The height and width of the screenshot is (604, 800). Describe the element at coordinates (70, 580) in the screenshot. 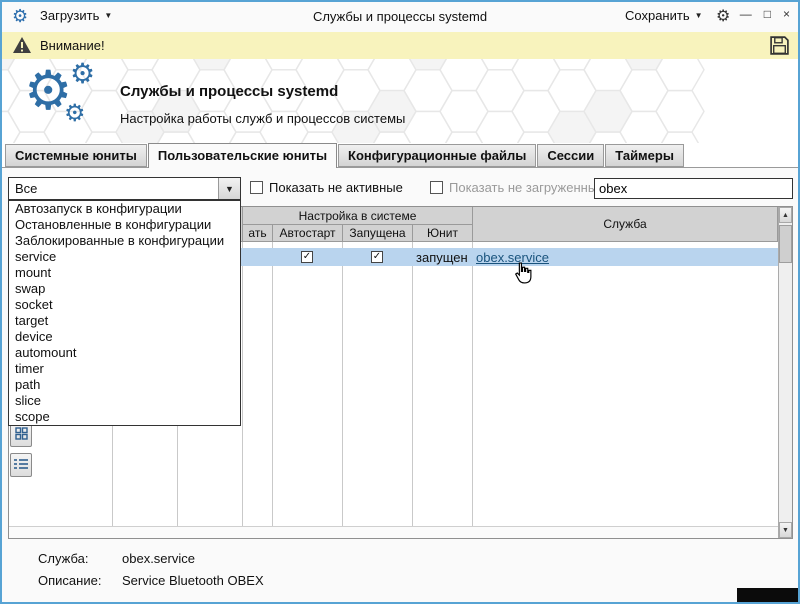

I see `description-detail-label: Описание:` at that location.